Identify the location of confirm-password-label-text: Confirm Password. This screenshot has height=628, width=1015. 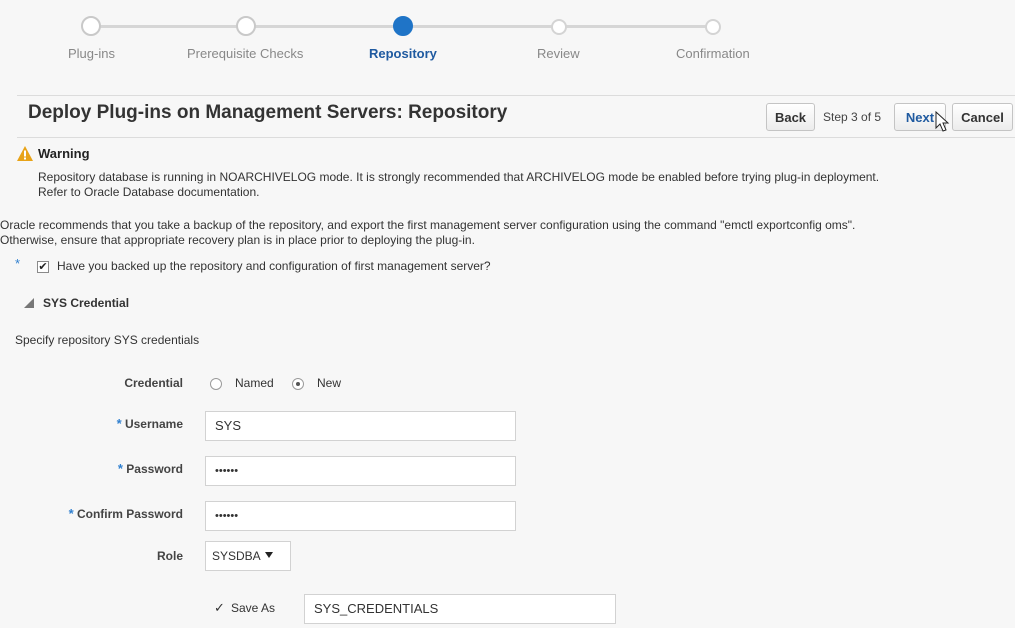
(129, 514).